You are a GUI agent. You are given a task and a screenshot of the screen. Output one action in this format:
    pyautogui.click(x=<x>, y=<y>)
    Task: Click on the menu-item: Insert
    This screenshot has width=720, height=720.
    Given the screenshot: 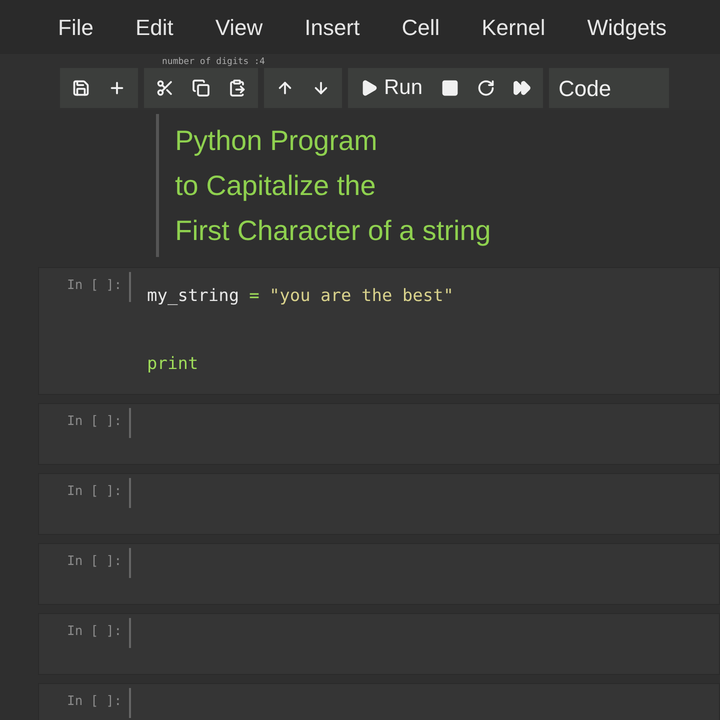 What is the action you would take?
    pyautogui.click(x=332, y=27)
    